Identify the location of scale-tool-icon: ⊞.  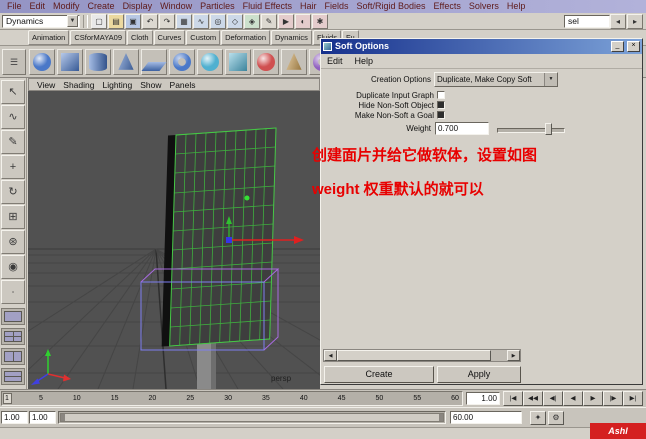
(13, 217).